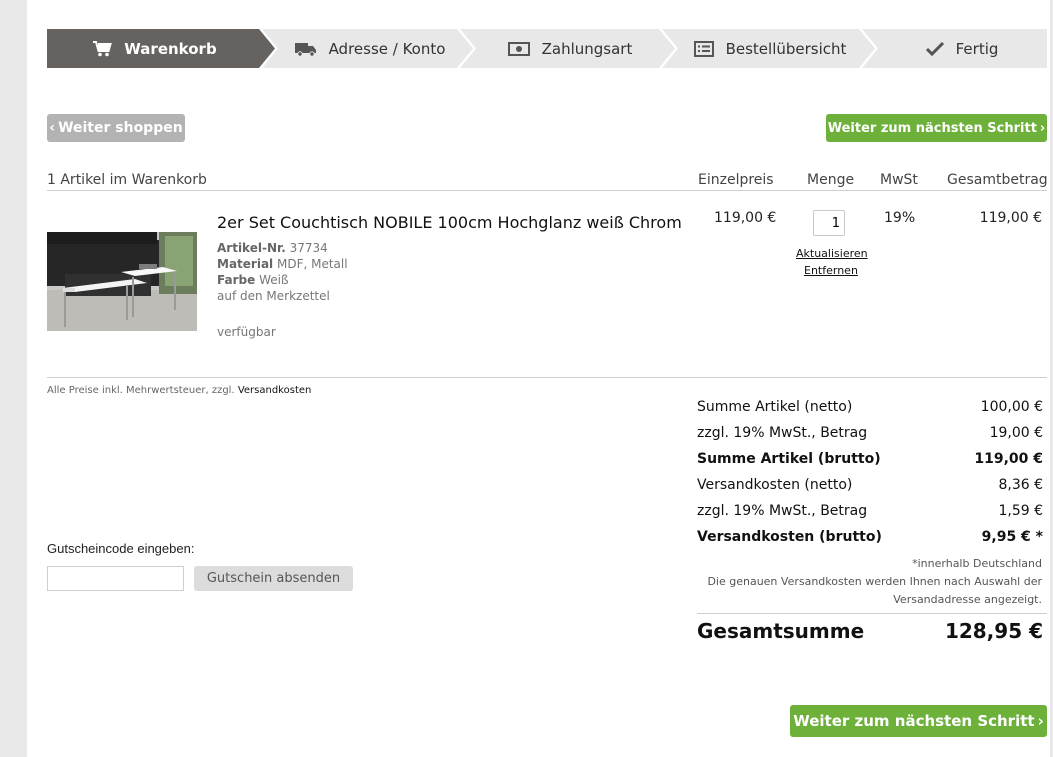  What do you see at coordinates (786, 48) in the screenshot?
I see `step-label: Bestellübersicht` at bounding box center [786, 48].